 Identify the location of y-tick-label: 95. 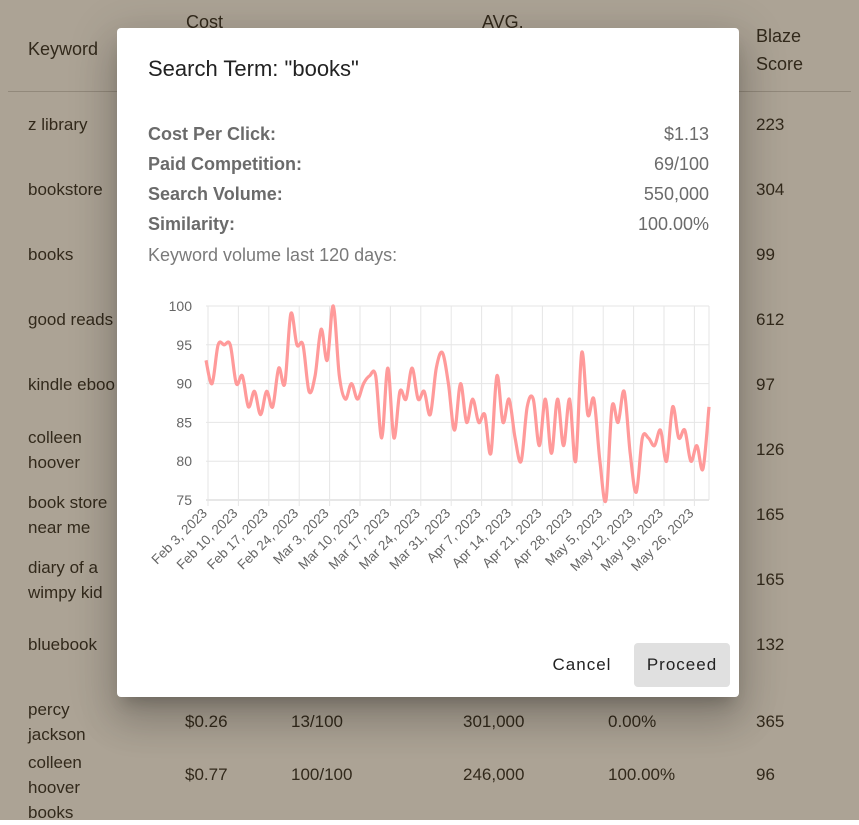
(184, 345).